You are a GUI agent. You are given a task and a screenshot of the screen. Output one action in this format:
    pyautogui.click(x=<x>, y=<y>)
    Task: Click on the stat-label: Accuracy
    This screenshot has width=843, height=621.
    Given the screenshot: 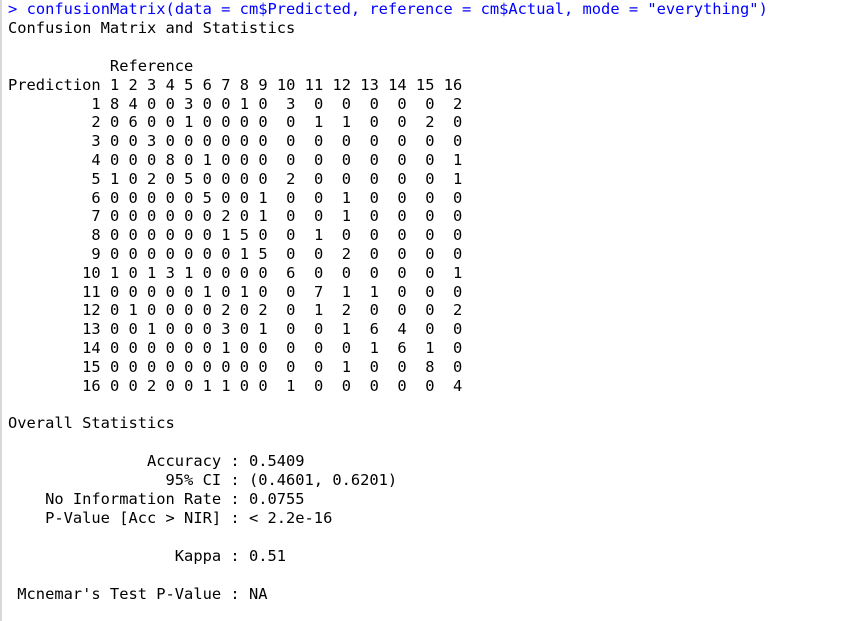 What is the action you would take?
    pyautogui.click(x=115, y=461)
    